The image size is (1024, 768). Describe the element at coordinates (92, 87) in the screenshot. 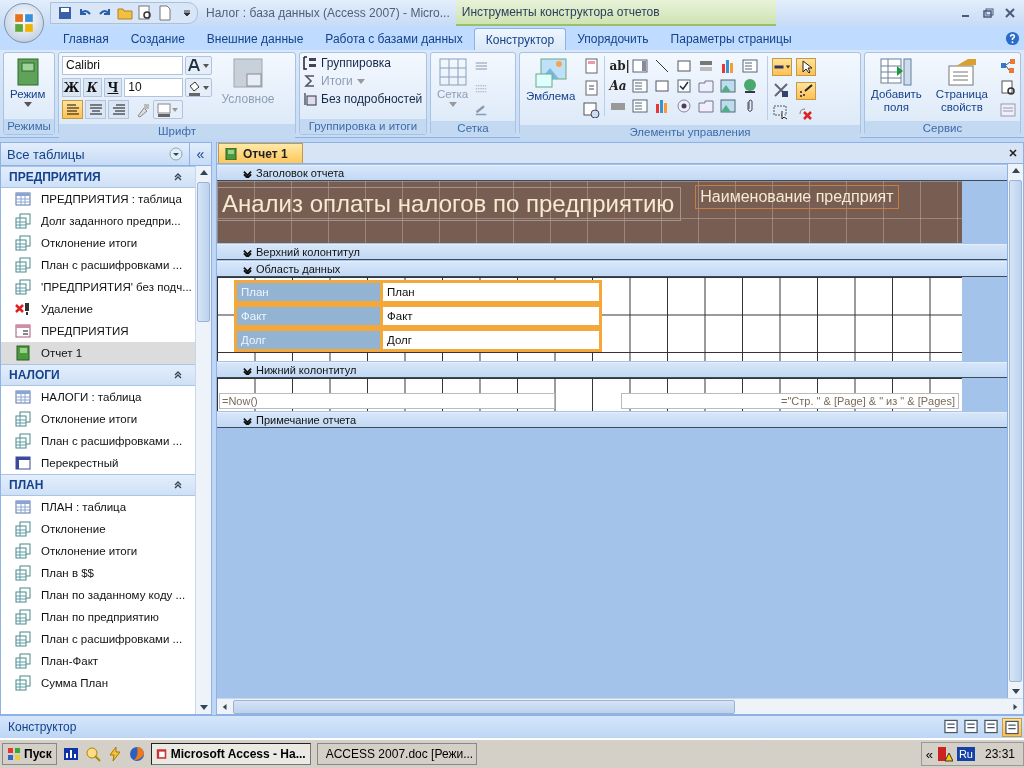

I see `italic-button: К` at that location.